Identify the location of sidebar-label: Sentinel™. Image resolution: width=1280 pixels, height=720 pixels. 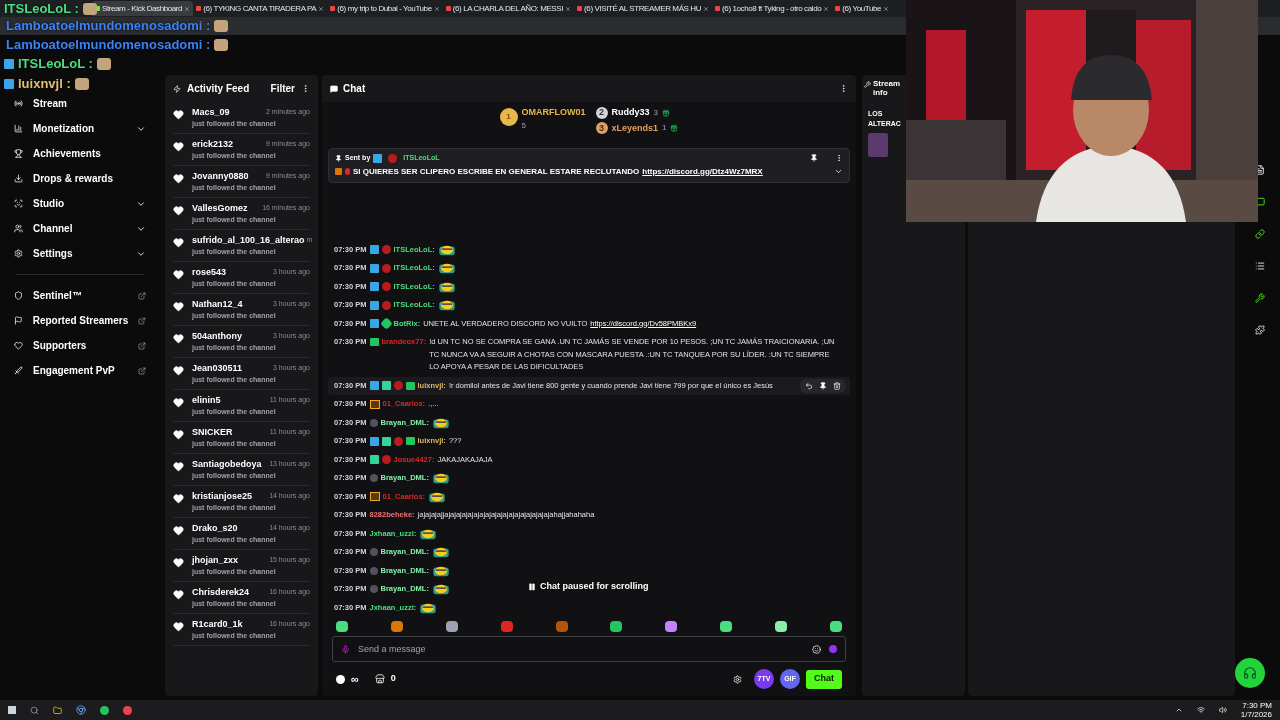
(58, 296).